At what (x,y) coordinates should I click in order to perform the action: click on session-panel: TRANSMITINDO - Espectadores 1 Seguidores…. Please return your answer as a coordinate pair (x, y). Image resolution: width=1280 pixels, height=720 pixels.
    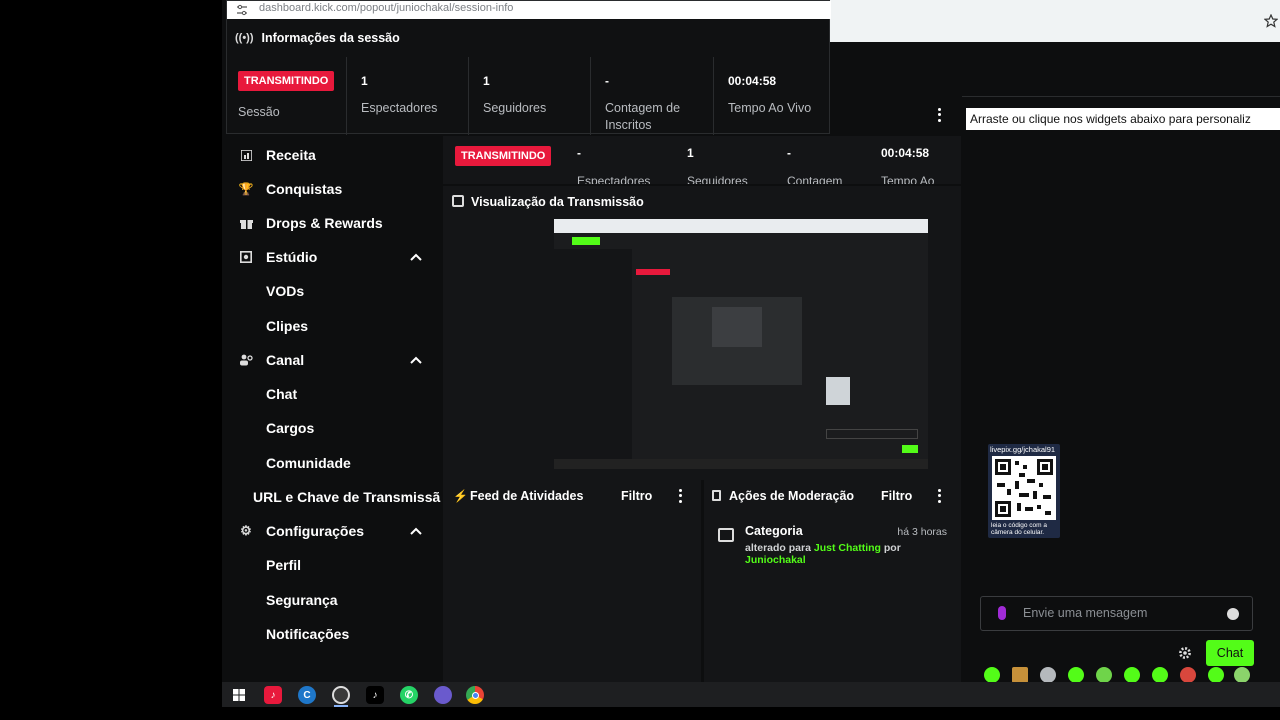
    Looking at the image, I should click on (702, 160).